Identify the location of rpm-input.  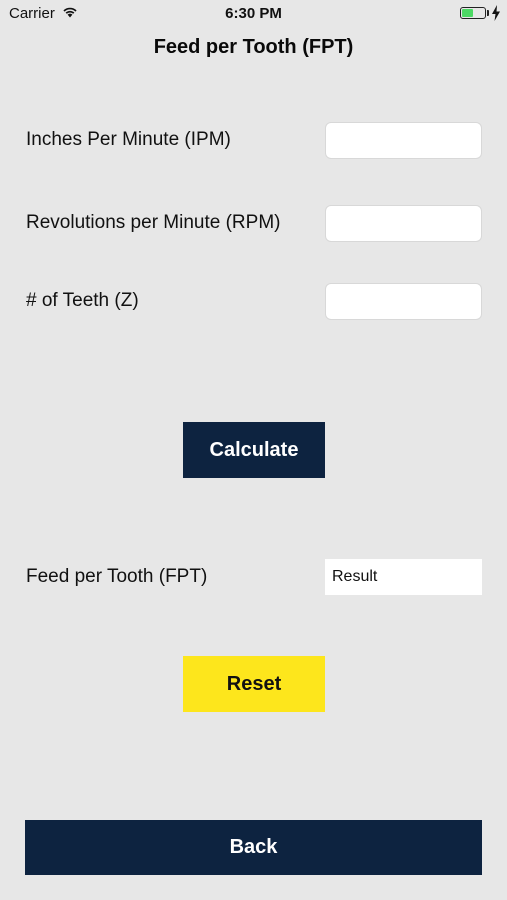
(403, 223).